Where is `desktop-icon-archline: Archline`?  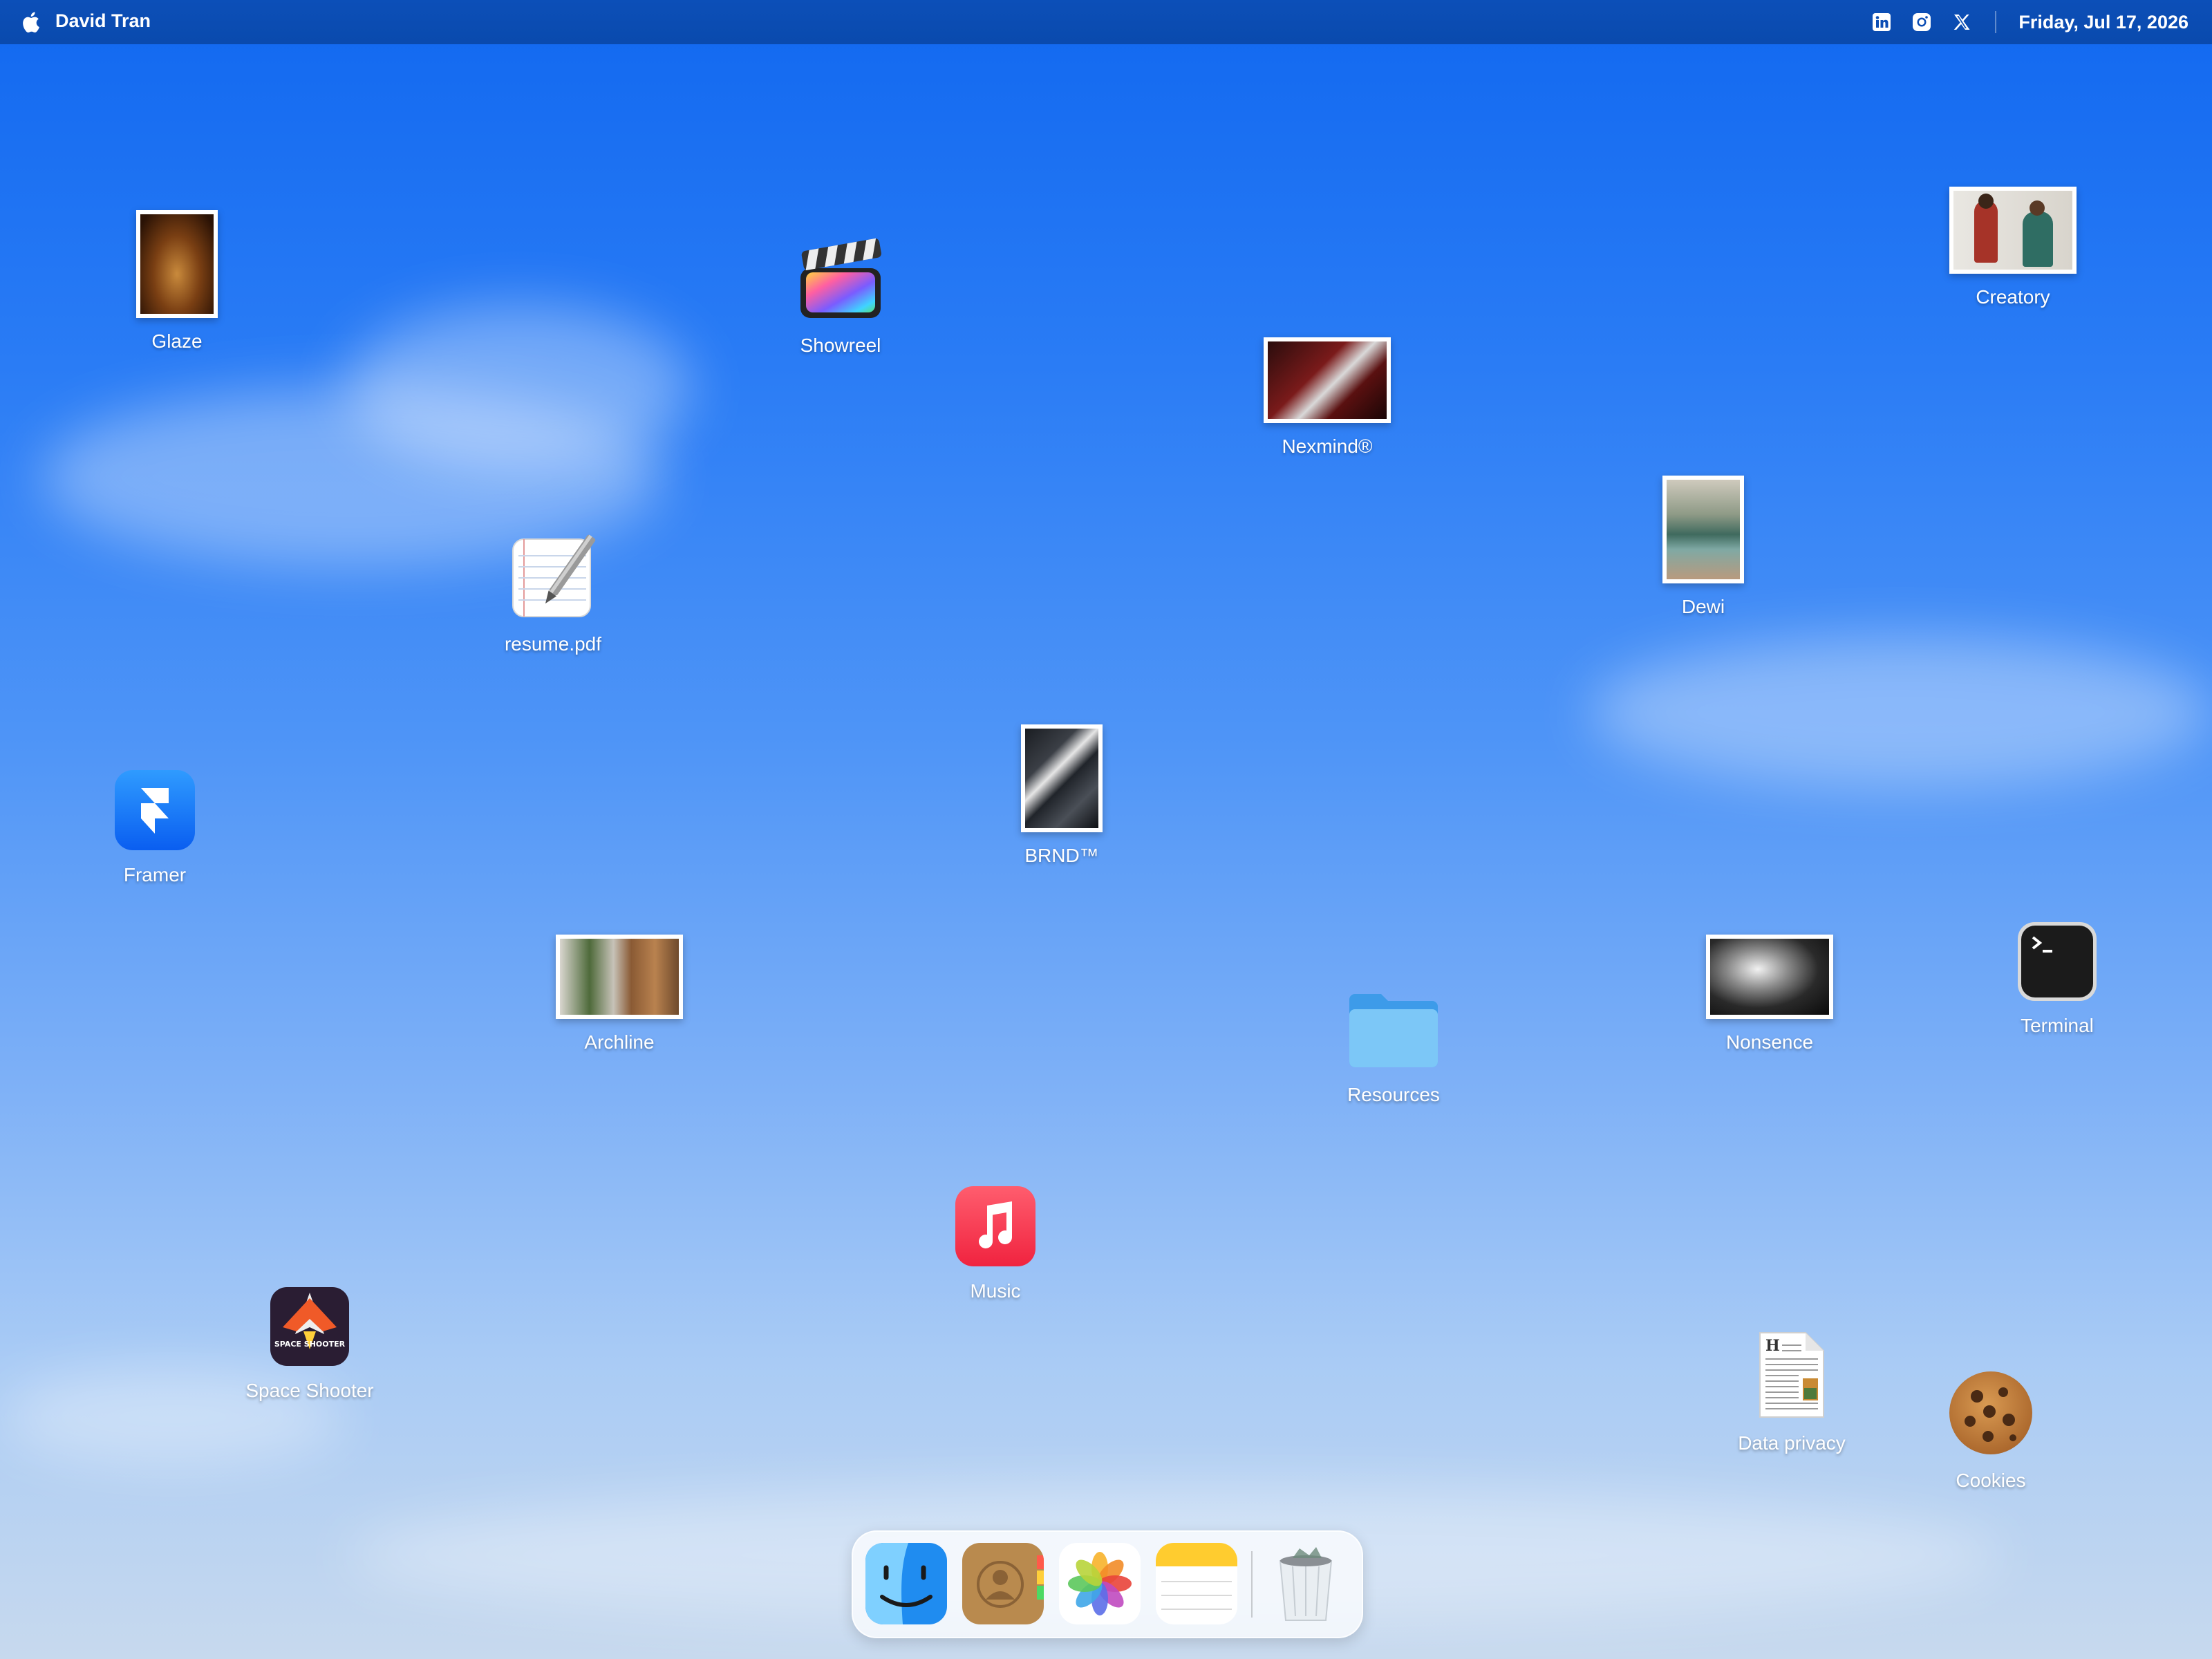
desktop-icon-archline: Archline is located at coordinates (619, 994).